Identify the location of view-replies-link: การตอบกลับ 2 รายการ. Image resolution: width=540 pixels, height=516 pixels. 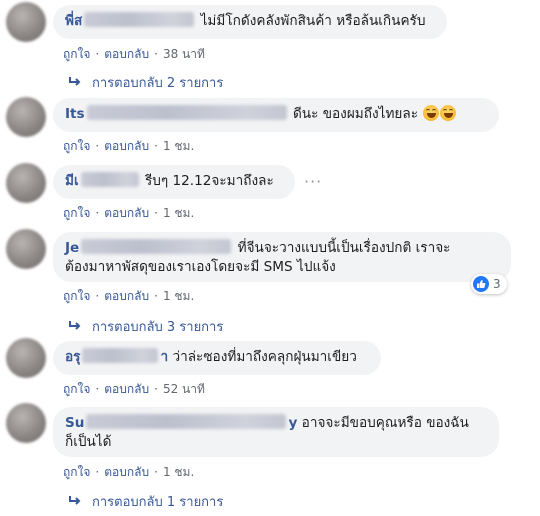
(145, 82).